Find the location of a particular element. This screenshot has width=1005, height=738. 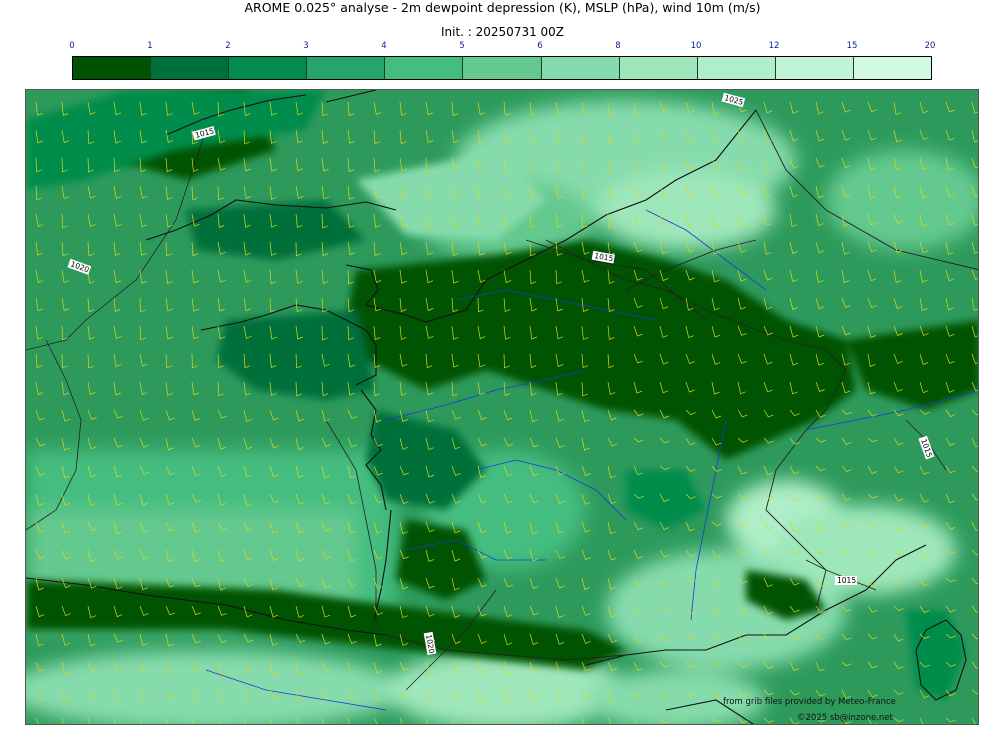

colorbar-tick-label: 20 is located at coordinates (930, 46).